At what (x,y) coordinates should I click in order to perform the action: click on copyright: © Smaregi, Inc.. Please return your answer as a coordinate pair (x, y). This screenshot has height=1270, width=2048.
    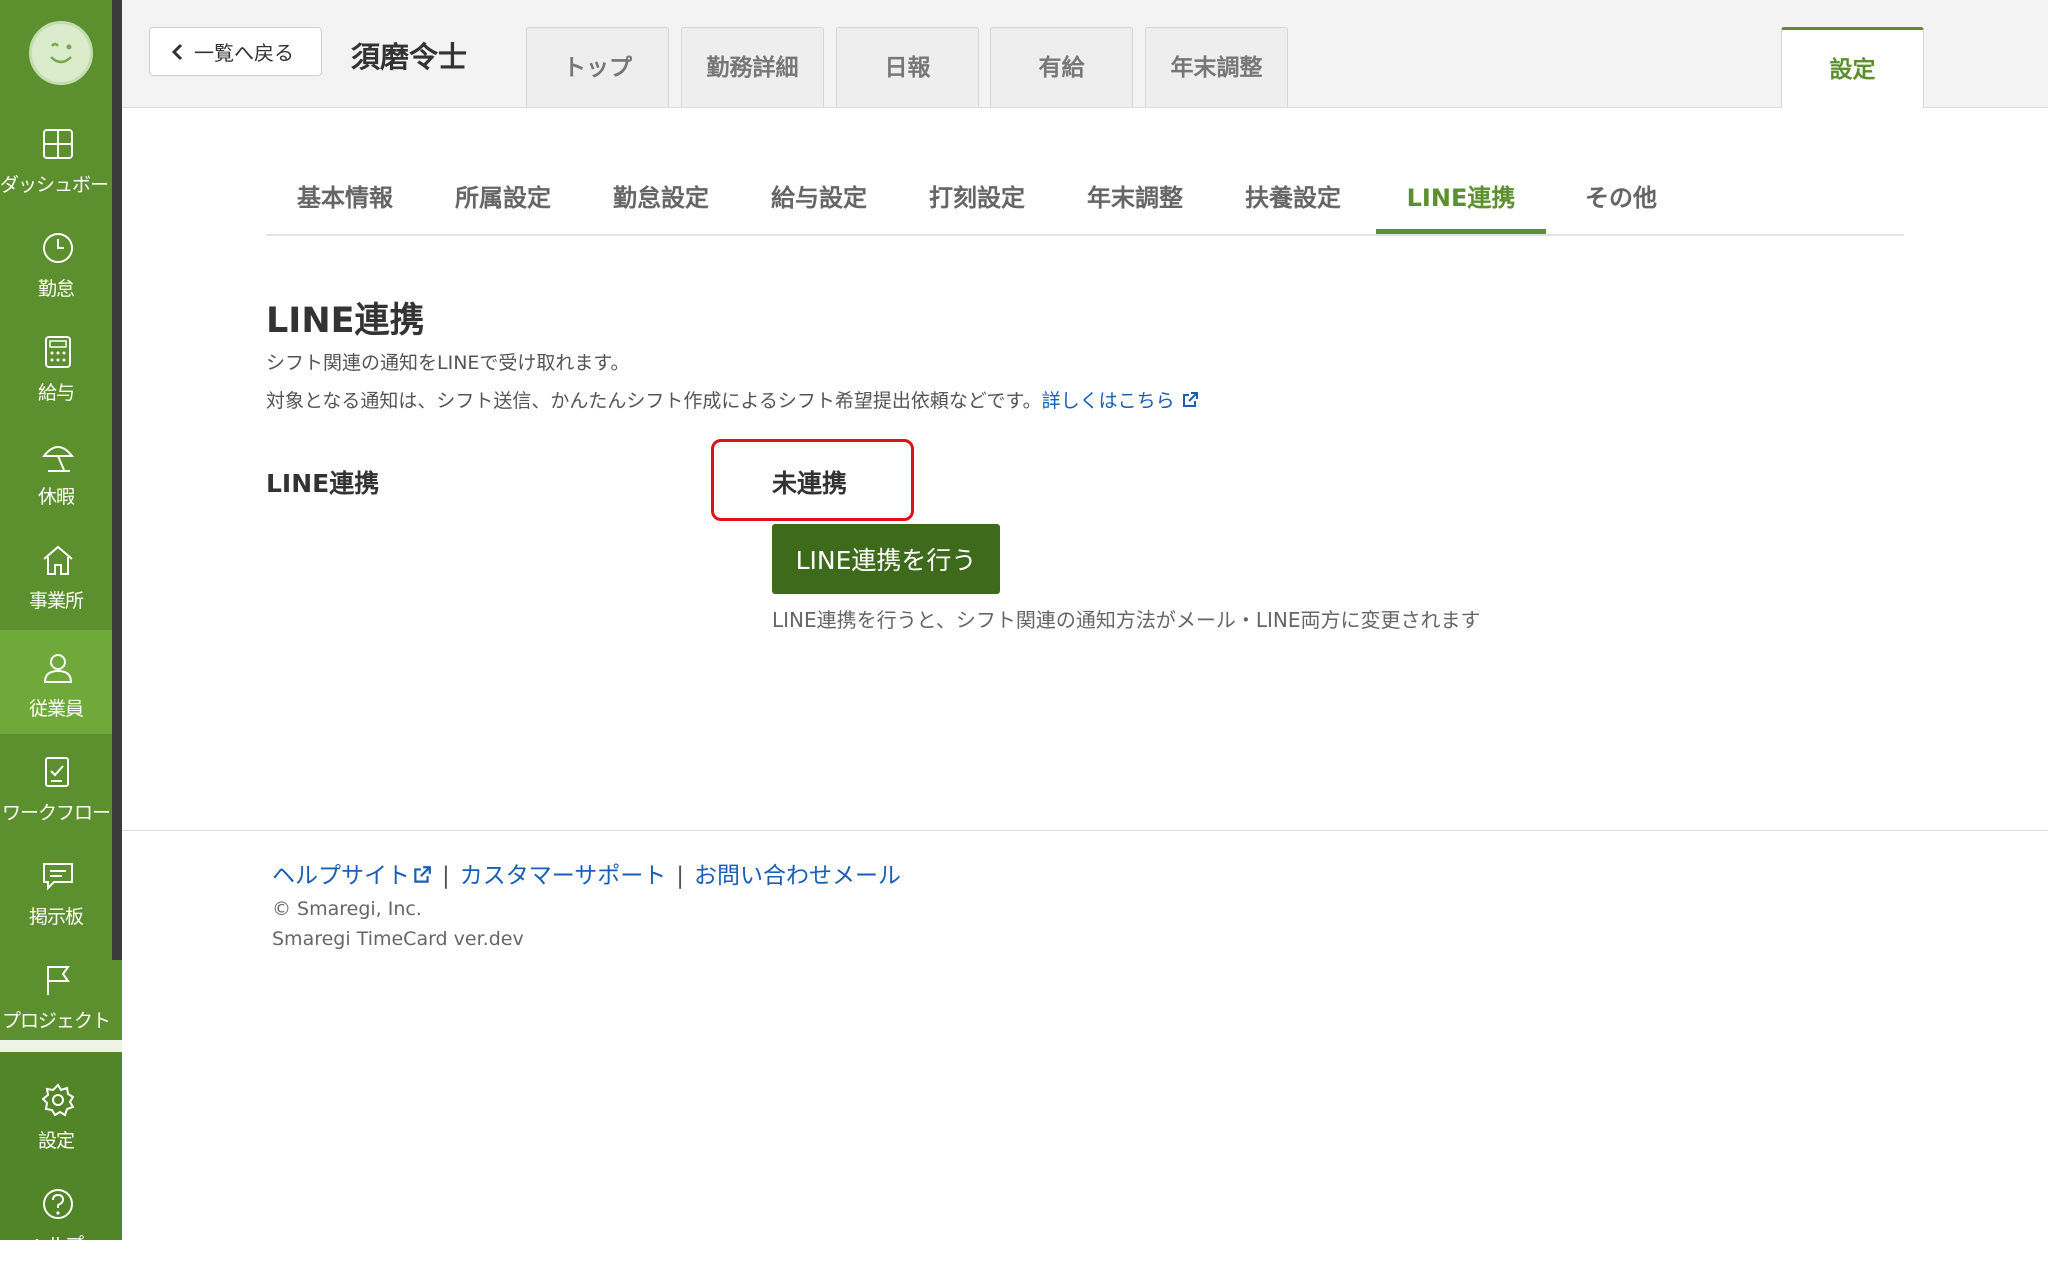
    Looking at the image, I should click on (347, 909).